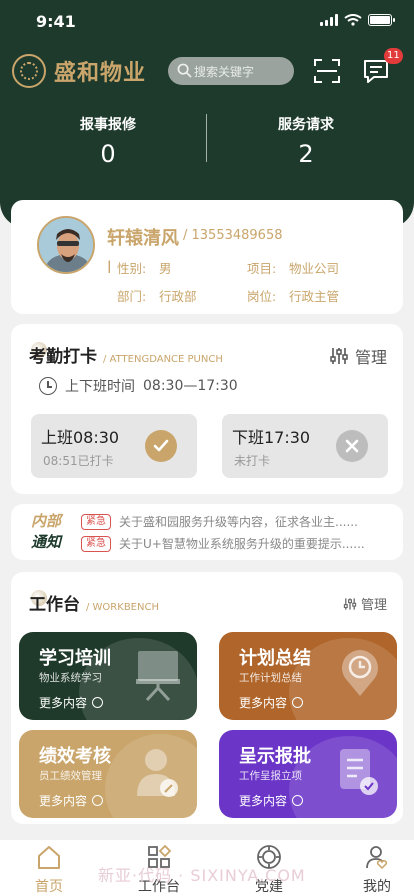 This screenshot has width=414, height=896. I want to click on tile-title: 绩效考核, so click(75, 756).